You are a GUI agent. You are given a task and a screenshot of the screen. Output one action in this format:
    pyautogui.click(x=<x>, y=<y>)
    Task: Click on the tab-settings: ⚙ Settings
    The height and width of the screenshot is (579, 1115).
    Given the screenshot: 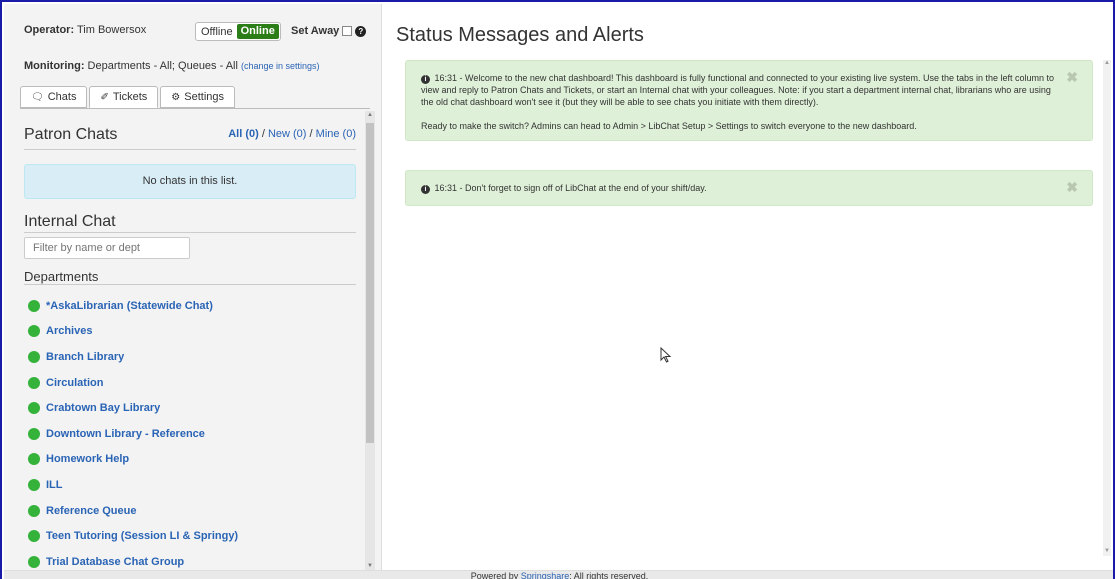 What is the action you would take?
    pyautogui.click(x=197, y=97)
    